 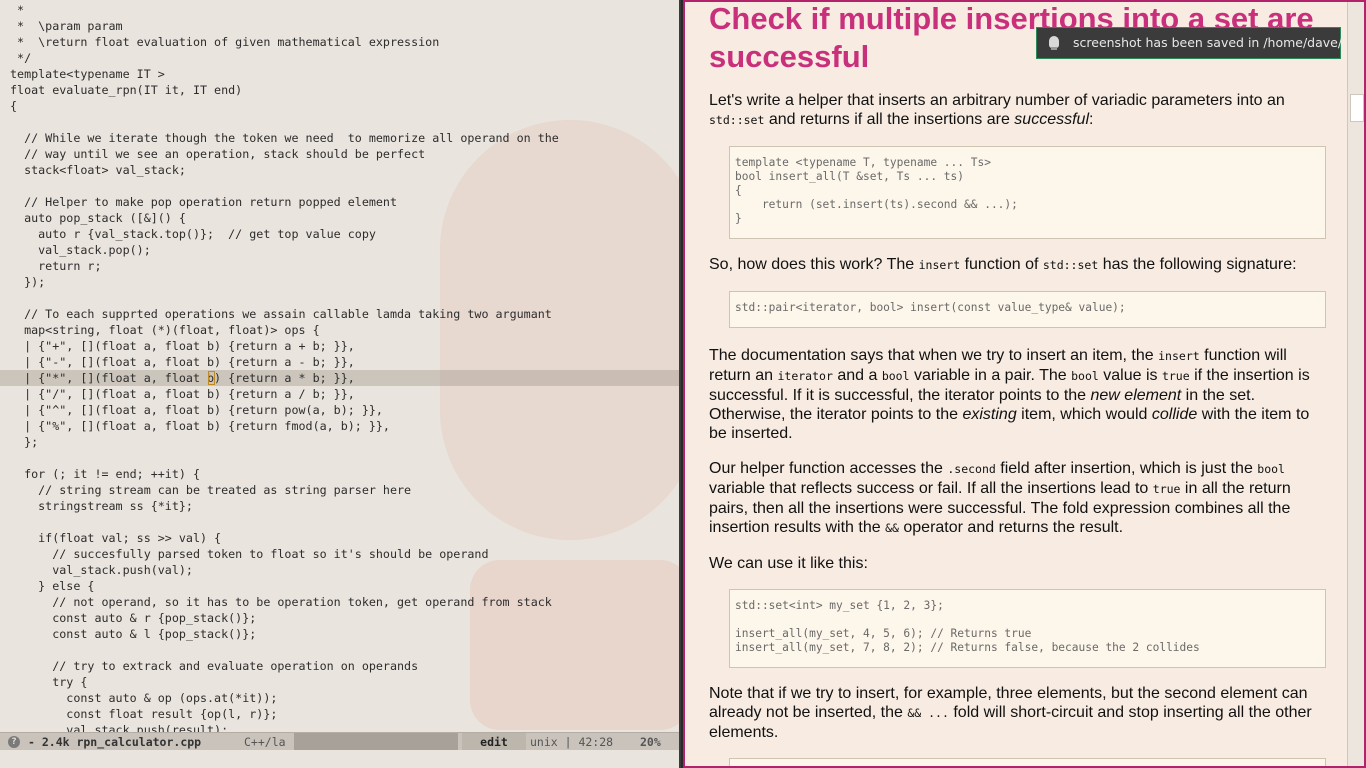 What do you see at coordinates (339, 106) in the screenshot?
I see `code-line: {` at bounding box center [339, 106].